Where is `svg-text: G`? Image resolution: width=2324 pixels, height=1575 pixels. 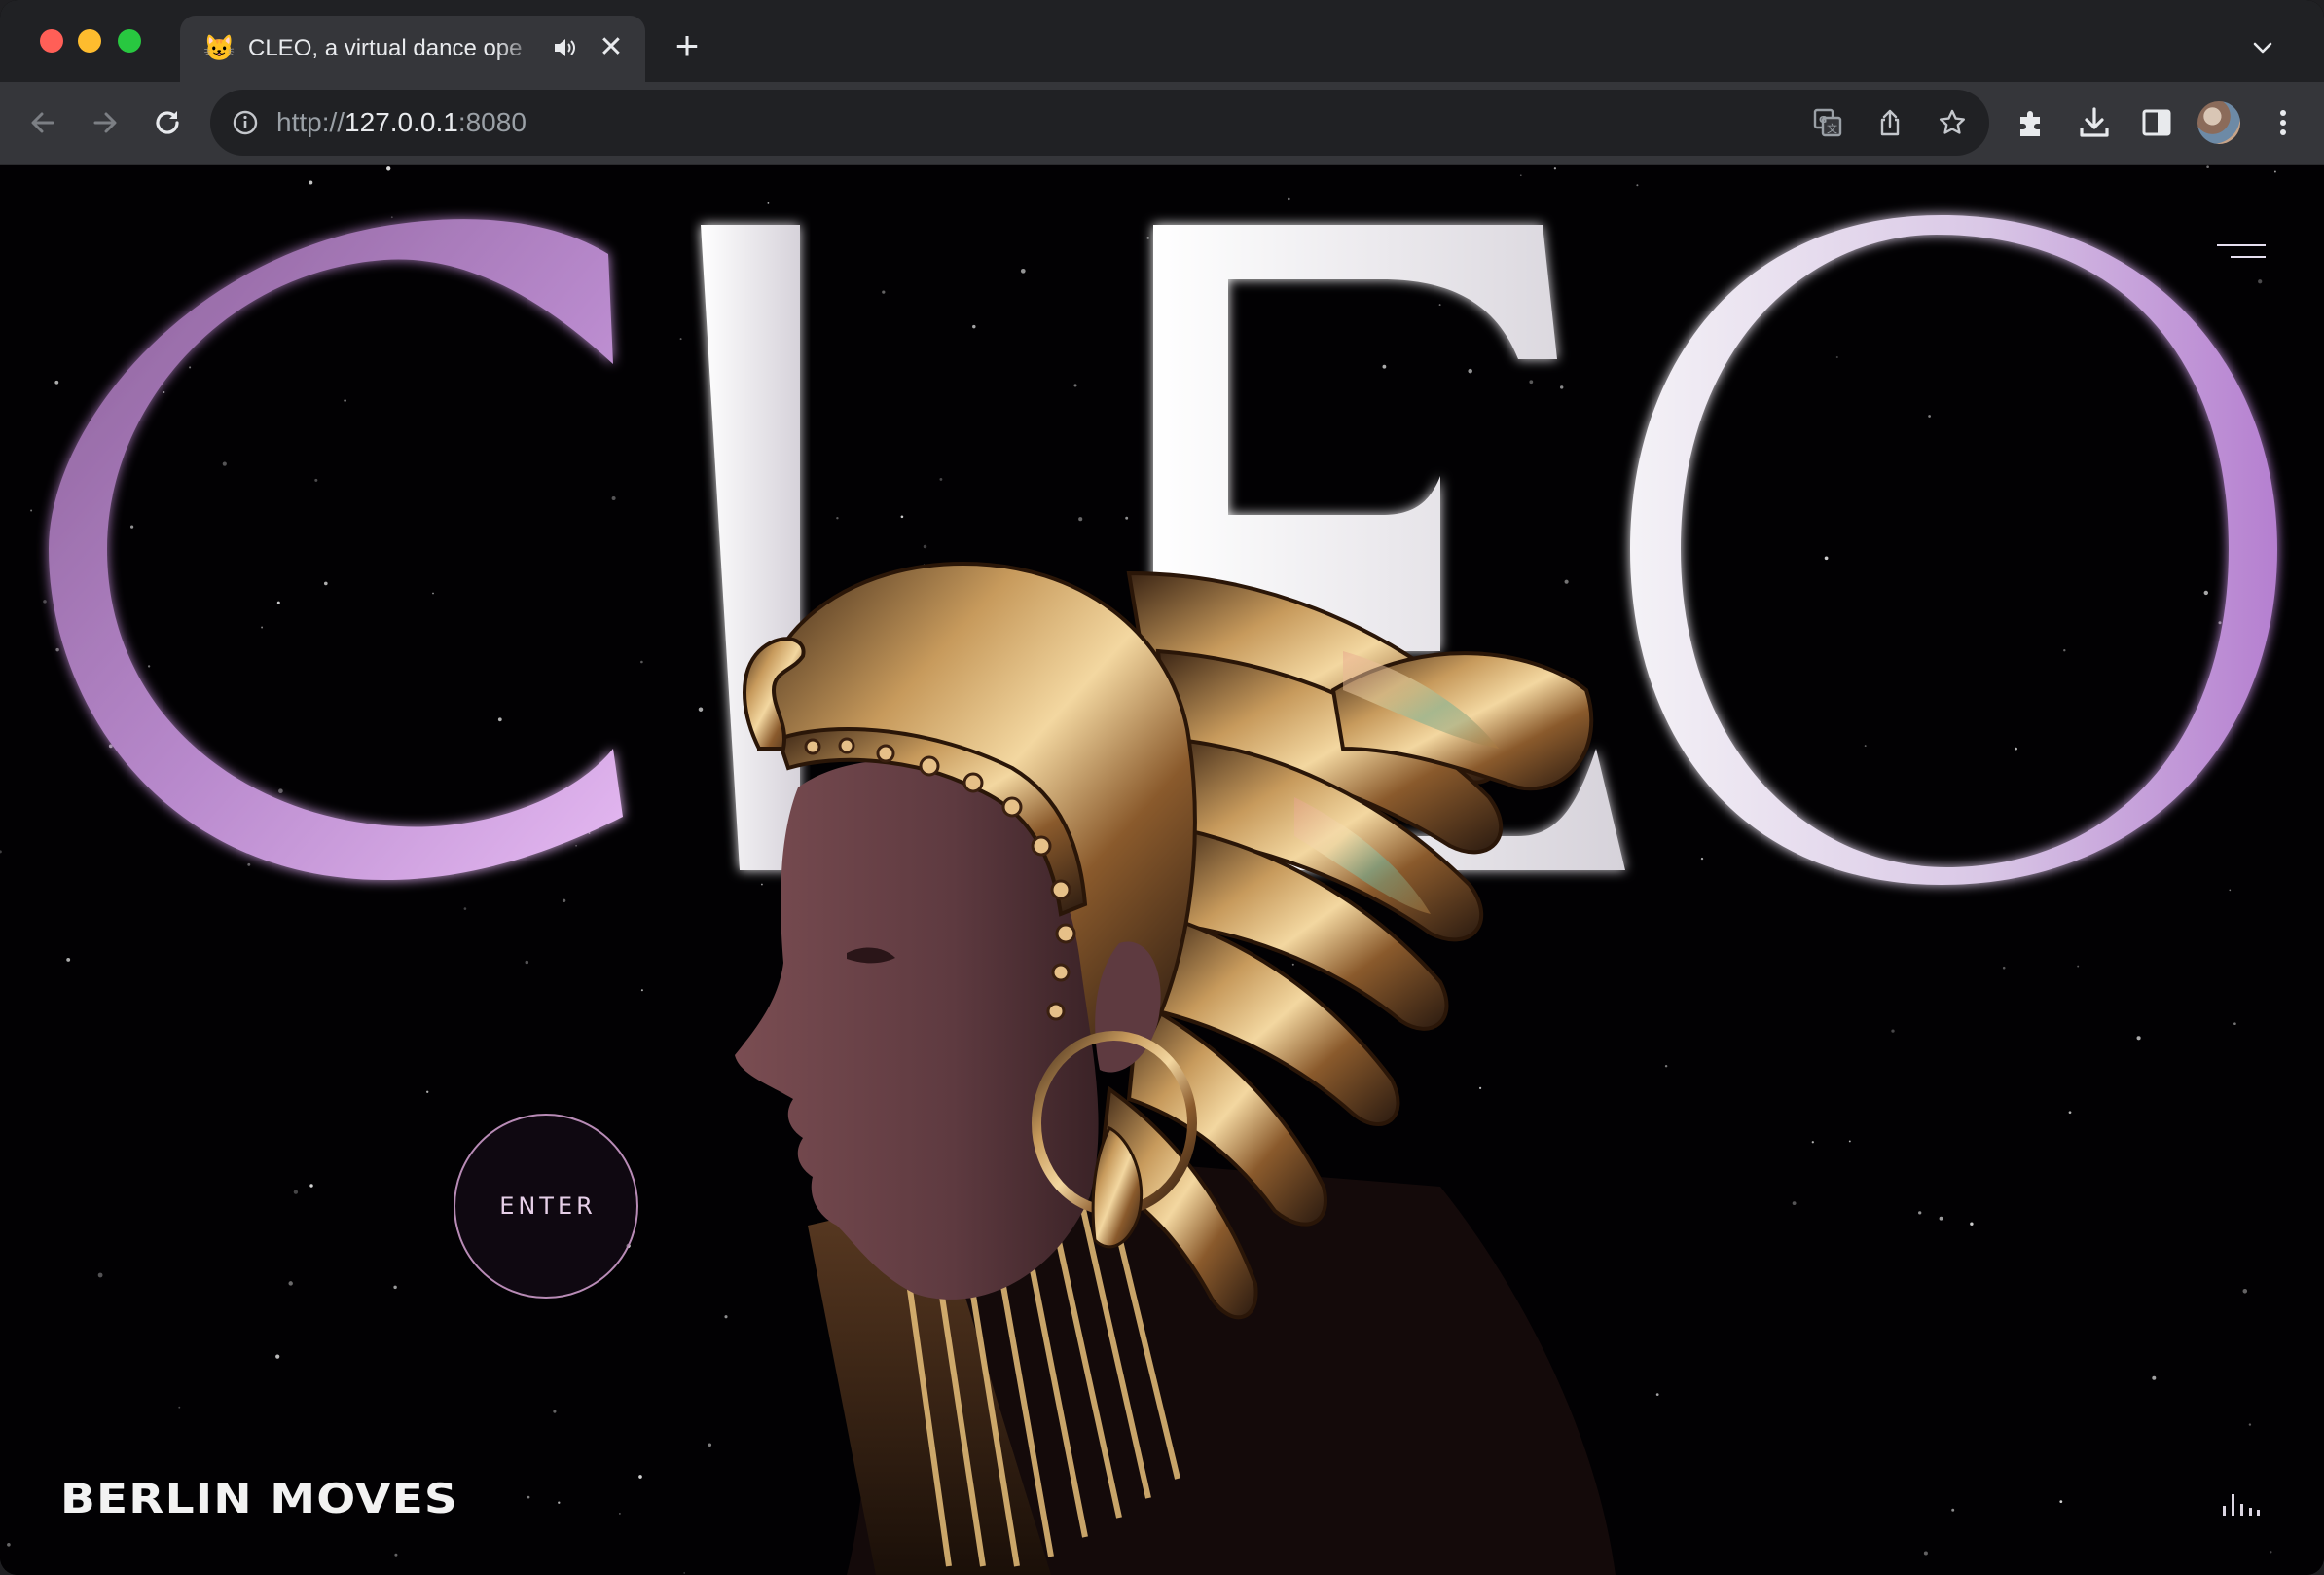
svg-text: G is located at coordinates (1823, 120).